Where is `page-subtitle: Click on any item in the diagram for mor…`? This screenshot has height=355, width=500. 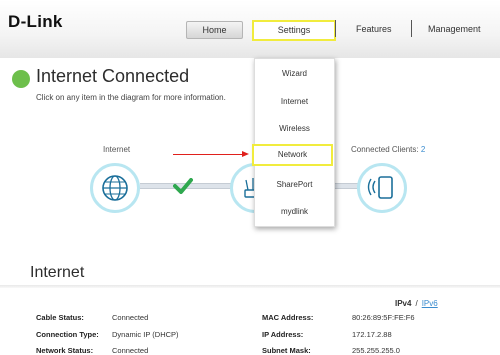
page-subtitle: Click on any item in the diagram for mor… is located at coordinates (131, 97).